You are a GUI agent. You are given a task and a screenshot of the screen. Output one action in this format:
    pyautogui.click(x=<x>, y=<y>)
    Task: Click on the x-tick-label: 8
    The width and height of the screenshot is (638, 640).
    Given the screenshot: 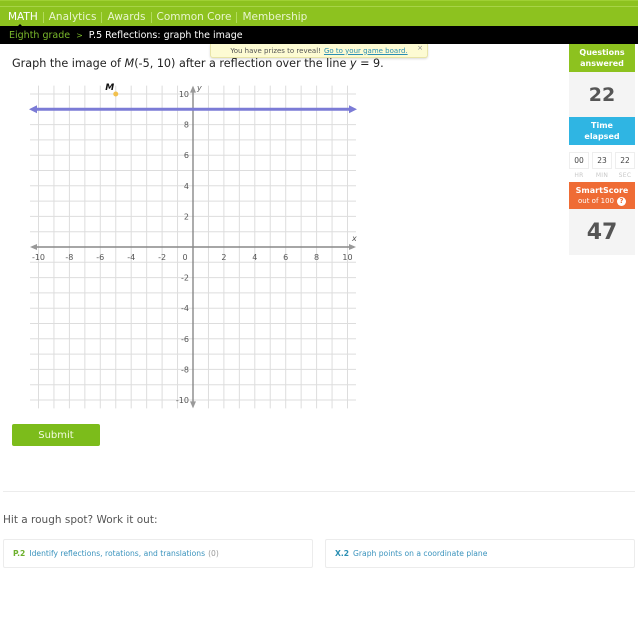 What is the action you would take?
    pyautogui.click(x=316, y=257)
    